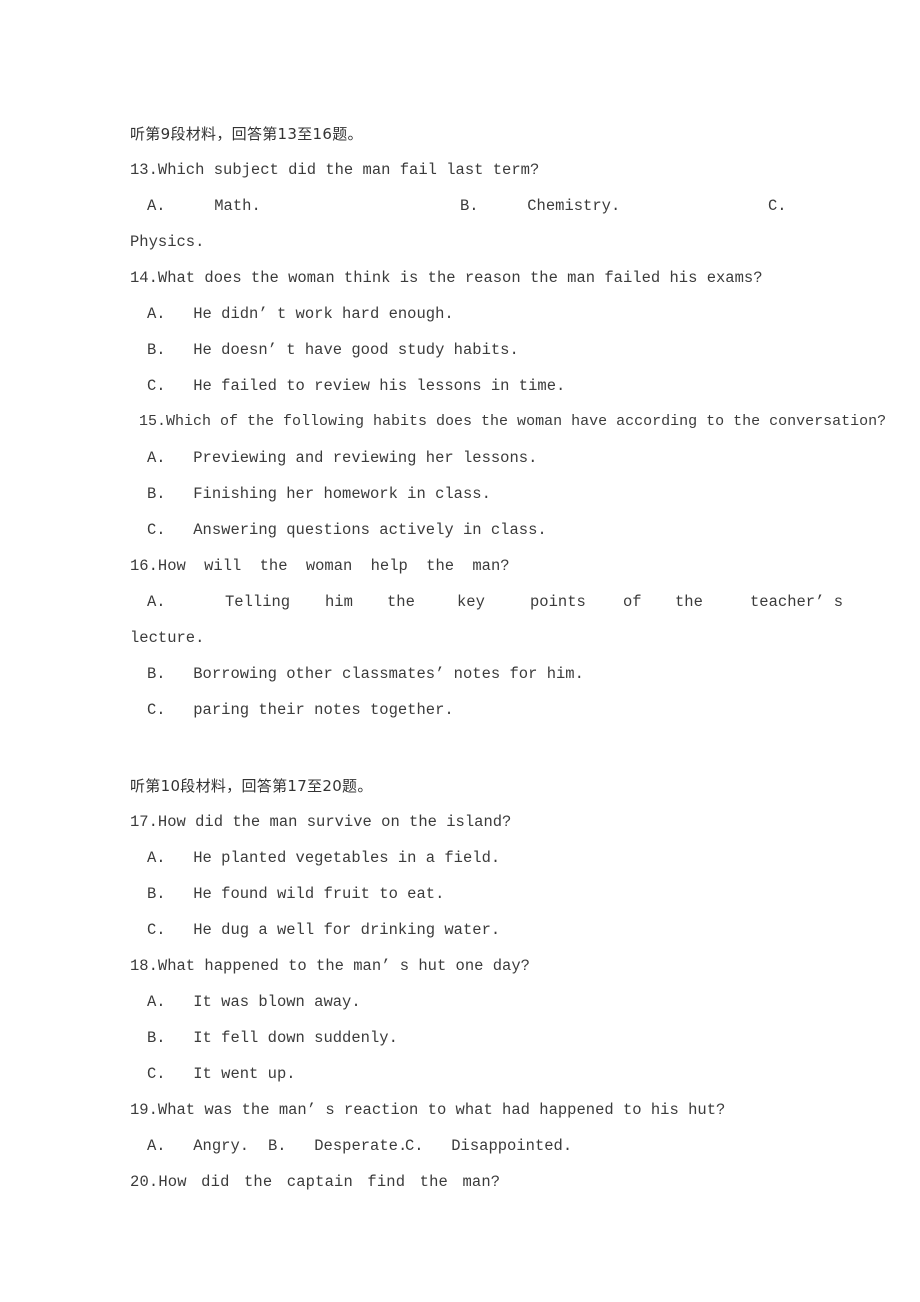  What do you see at coordinates (347, 930) in the screenshot?
I see `option-17-c-text: He dug a well for drinking water.` at bounding box center [347, 930].